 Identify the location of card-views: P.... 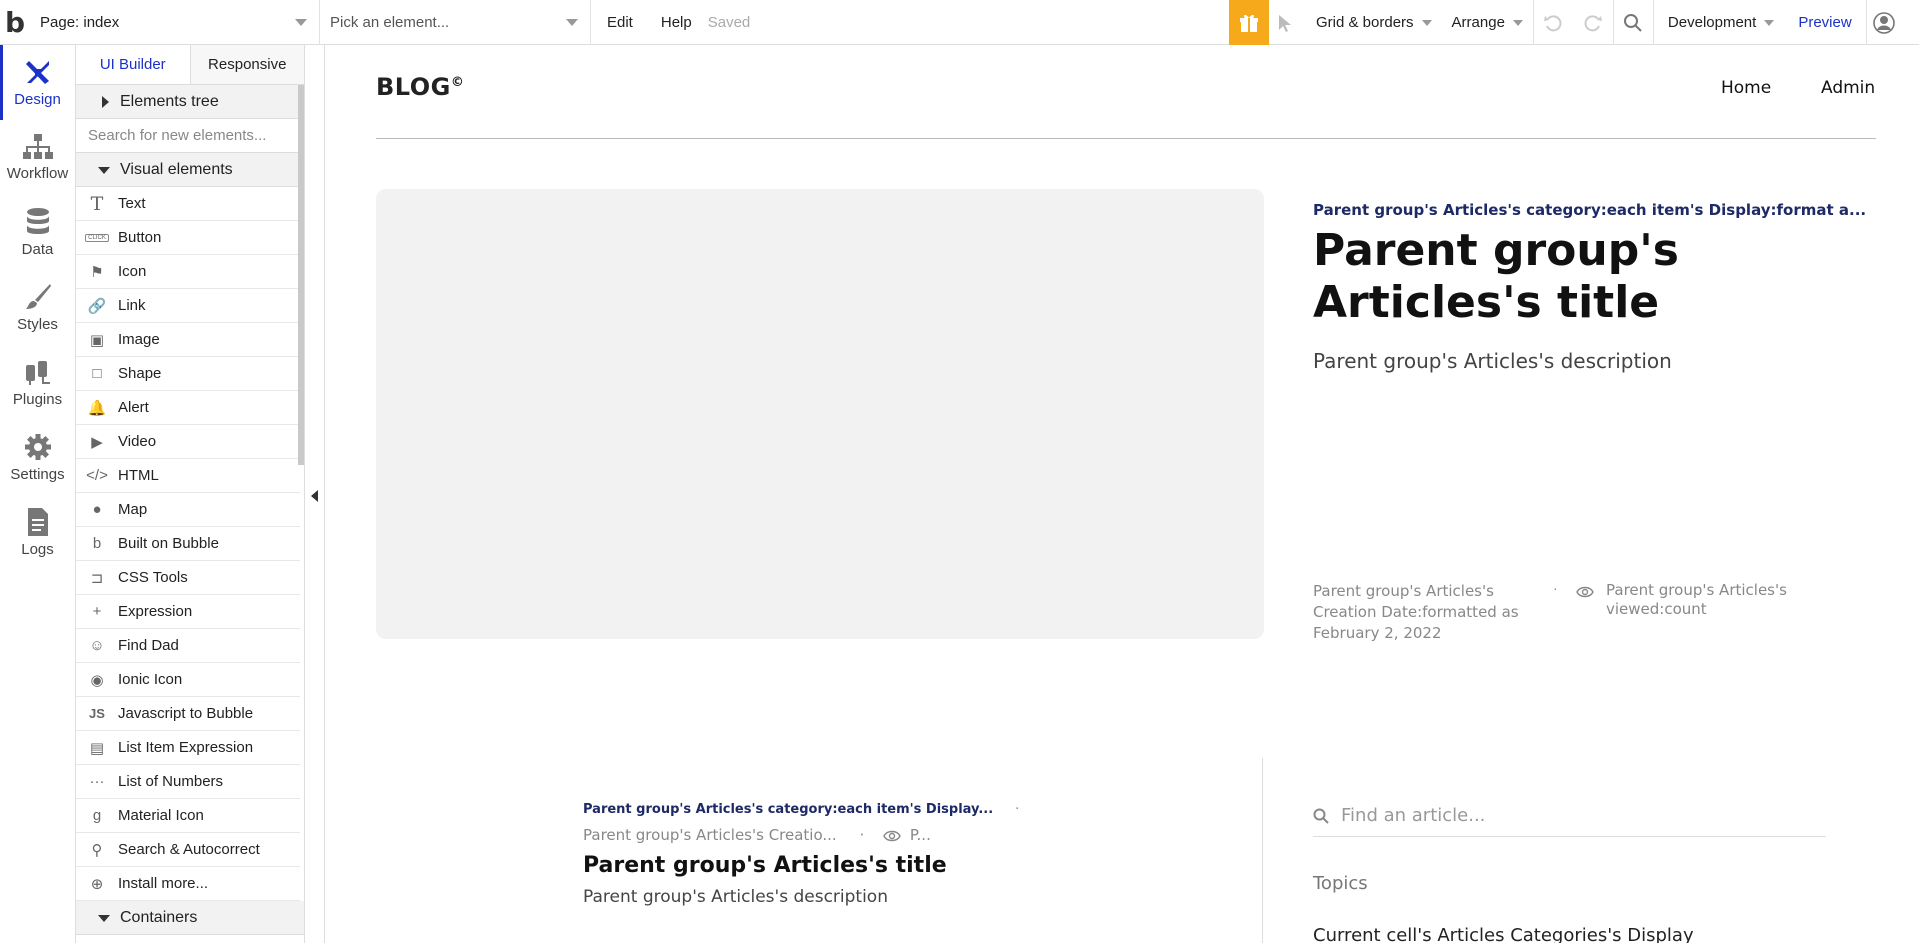
(920, 835).